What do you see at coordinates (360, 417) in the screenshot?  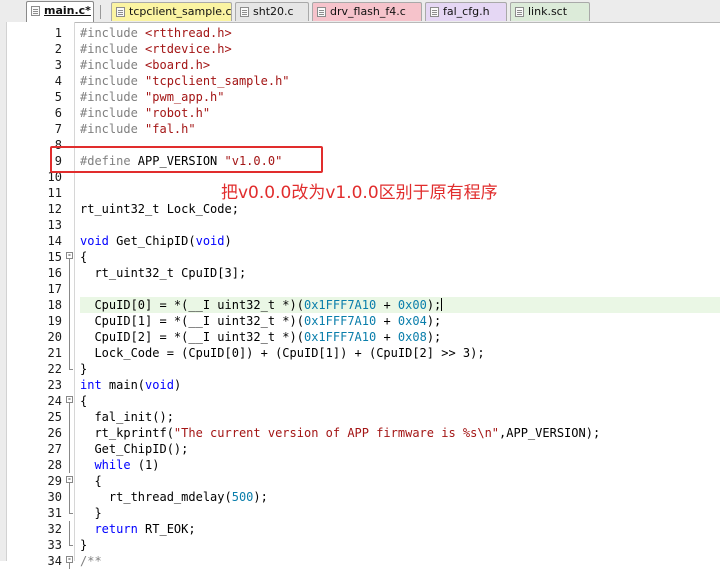 I see `code-line: 25 fal_init();` at bounding box center [360, 417].